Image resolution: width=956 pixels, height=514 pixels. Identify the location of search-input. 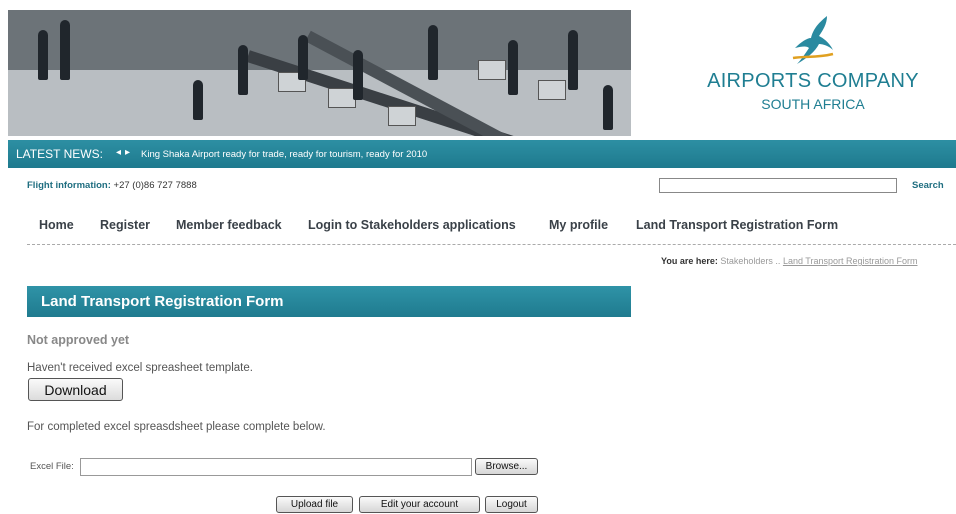
(778, 185).